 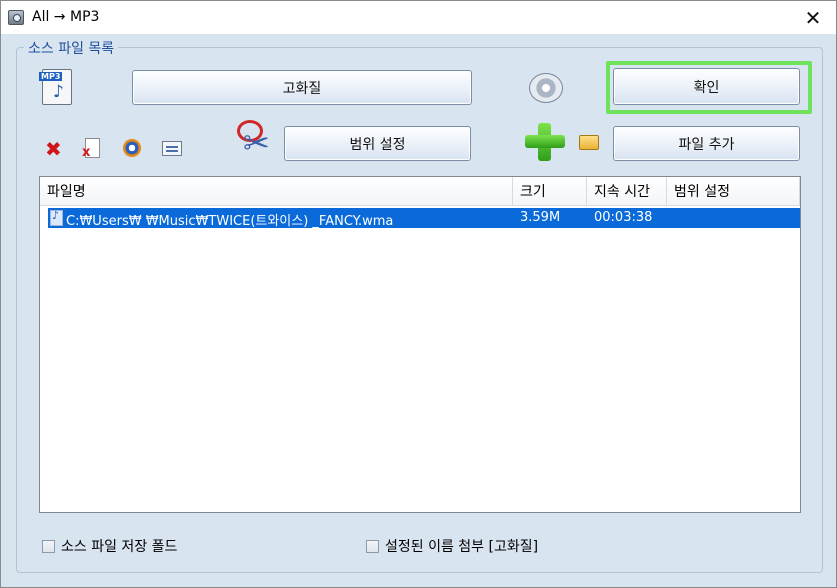 I want to click on music-file-icon: MP3 ♪, so click(x=55, y=87).